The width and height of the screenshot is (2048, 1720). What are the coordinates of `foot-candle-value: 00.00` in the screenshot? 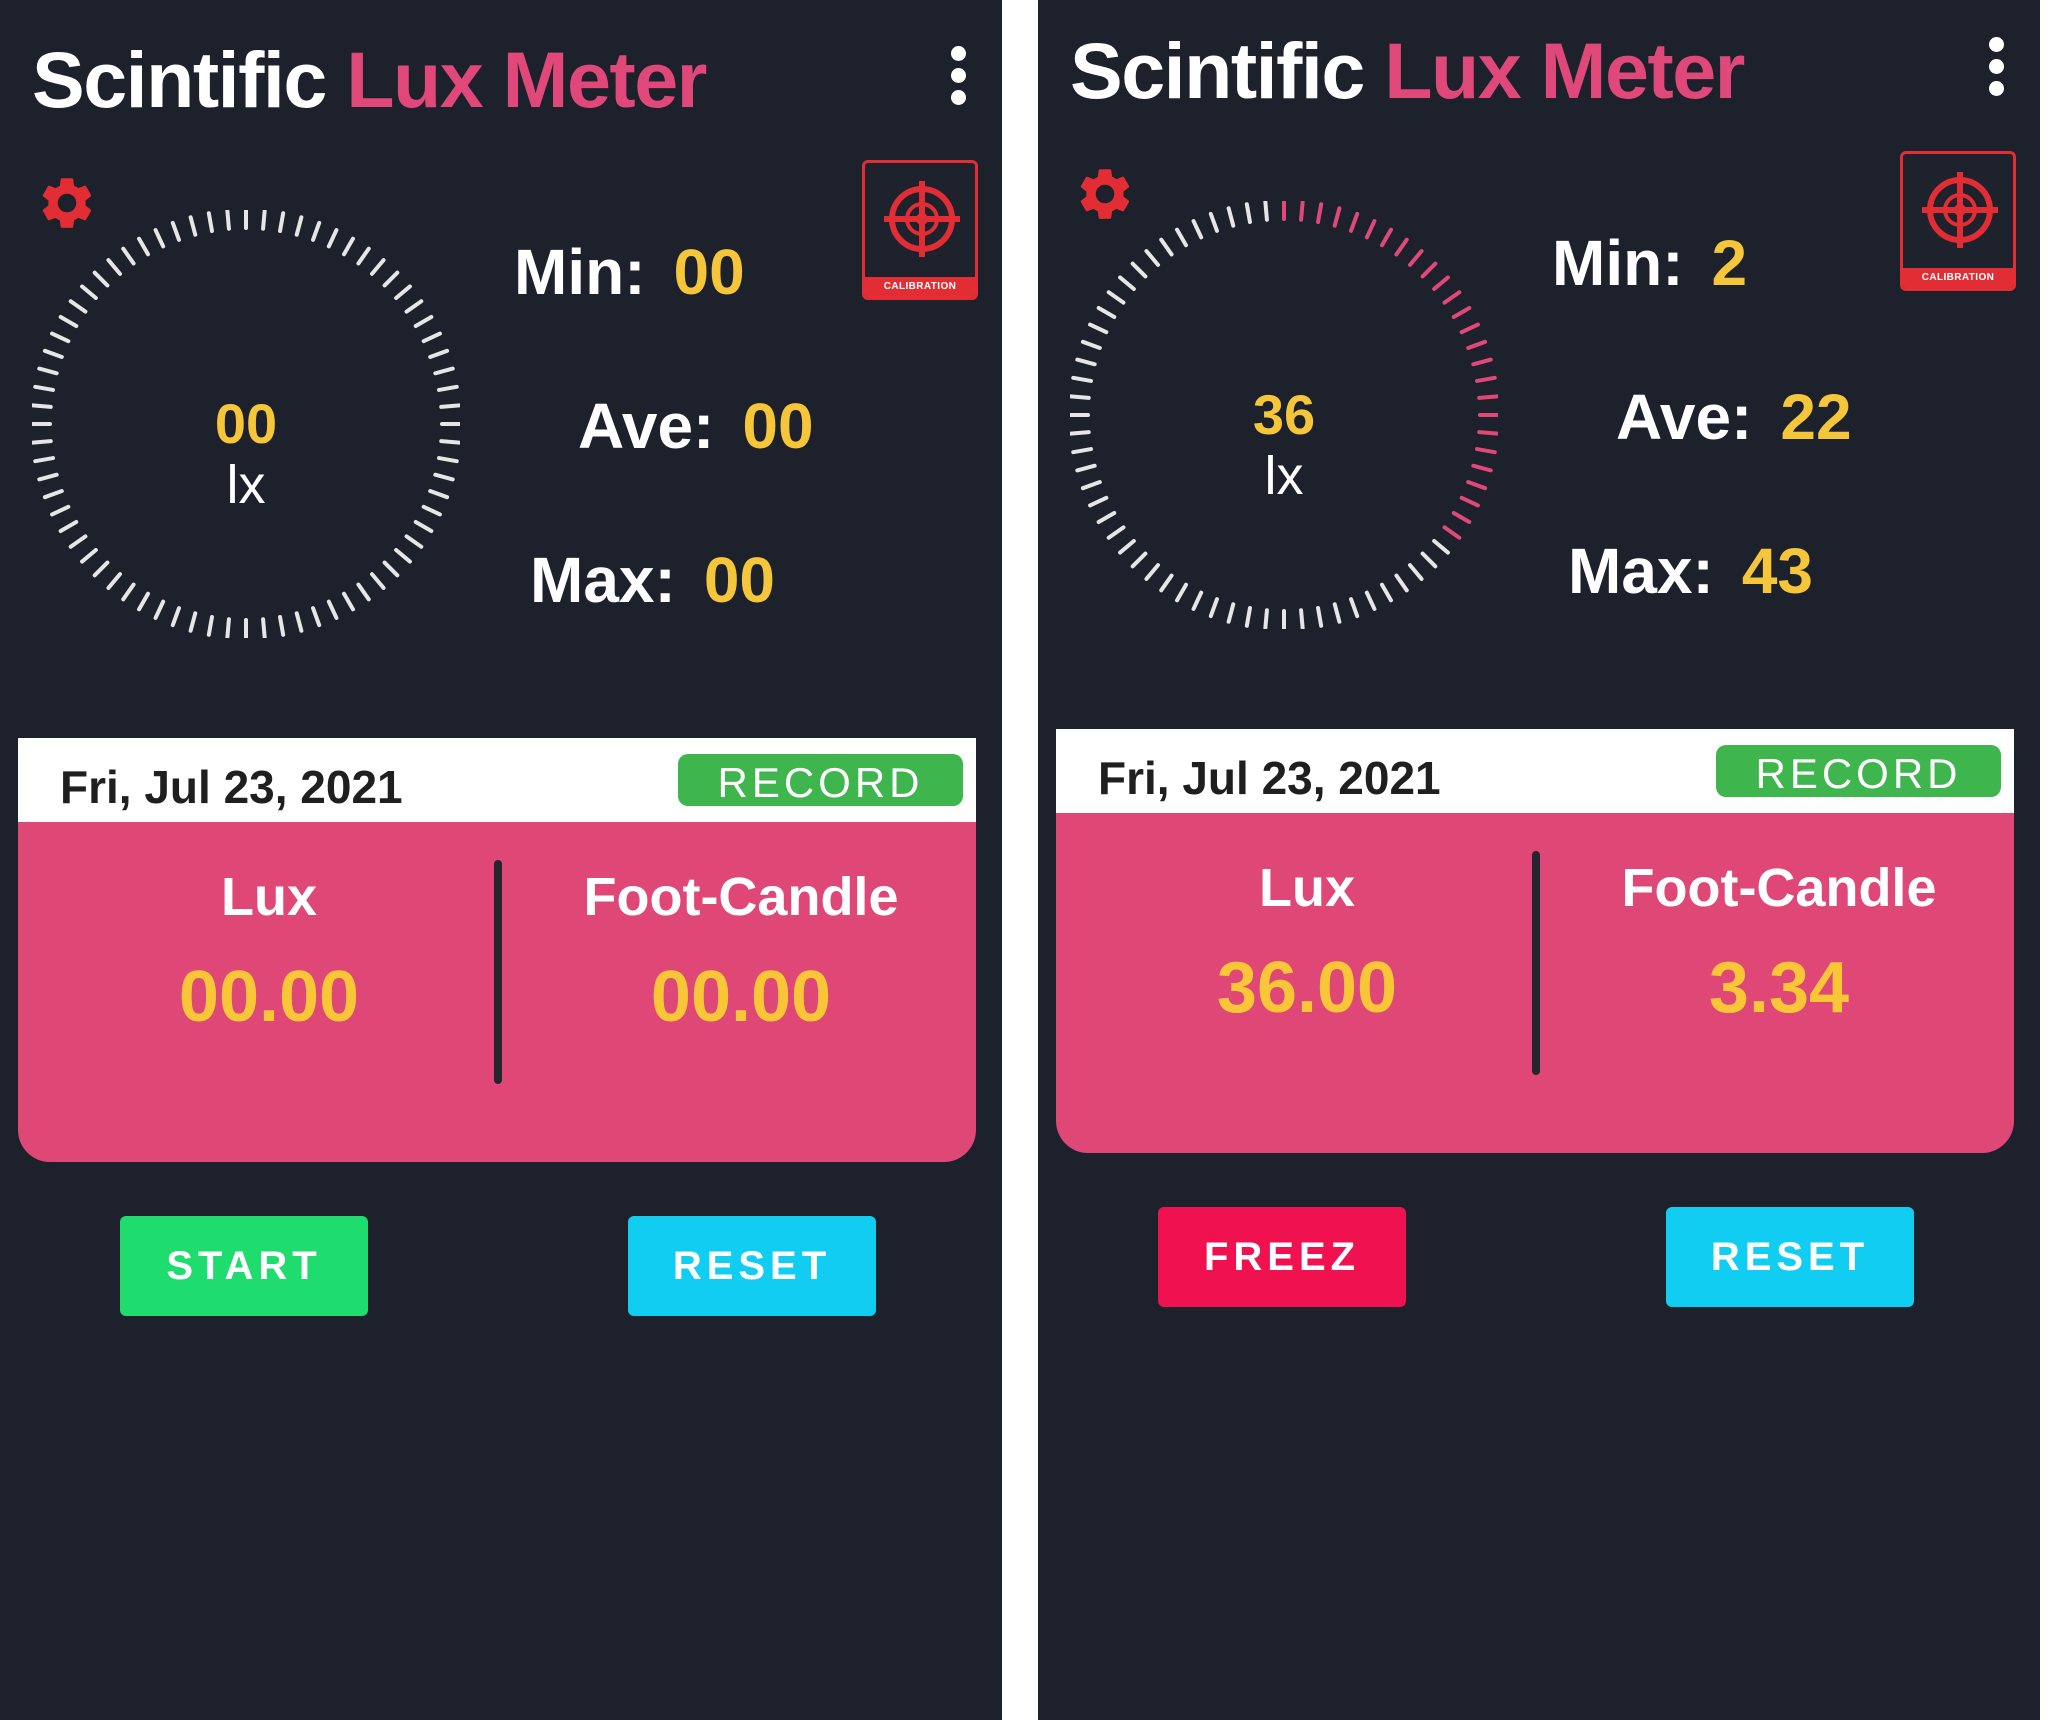 It's located at (741, 997).